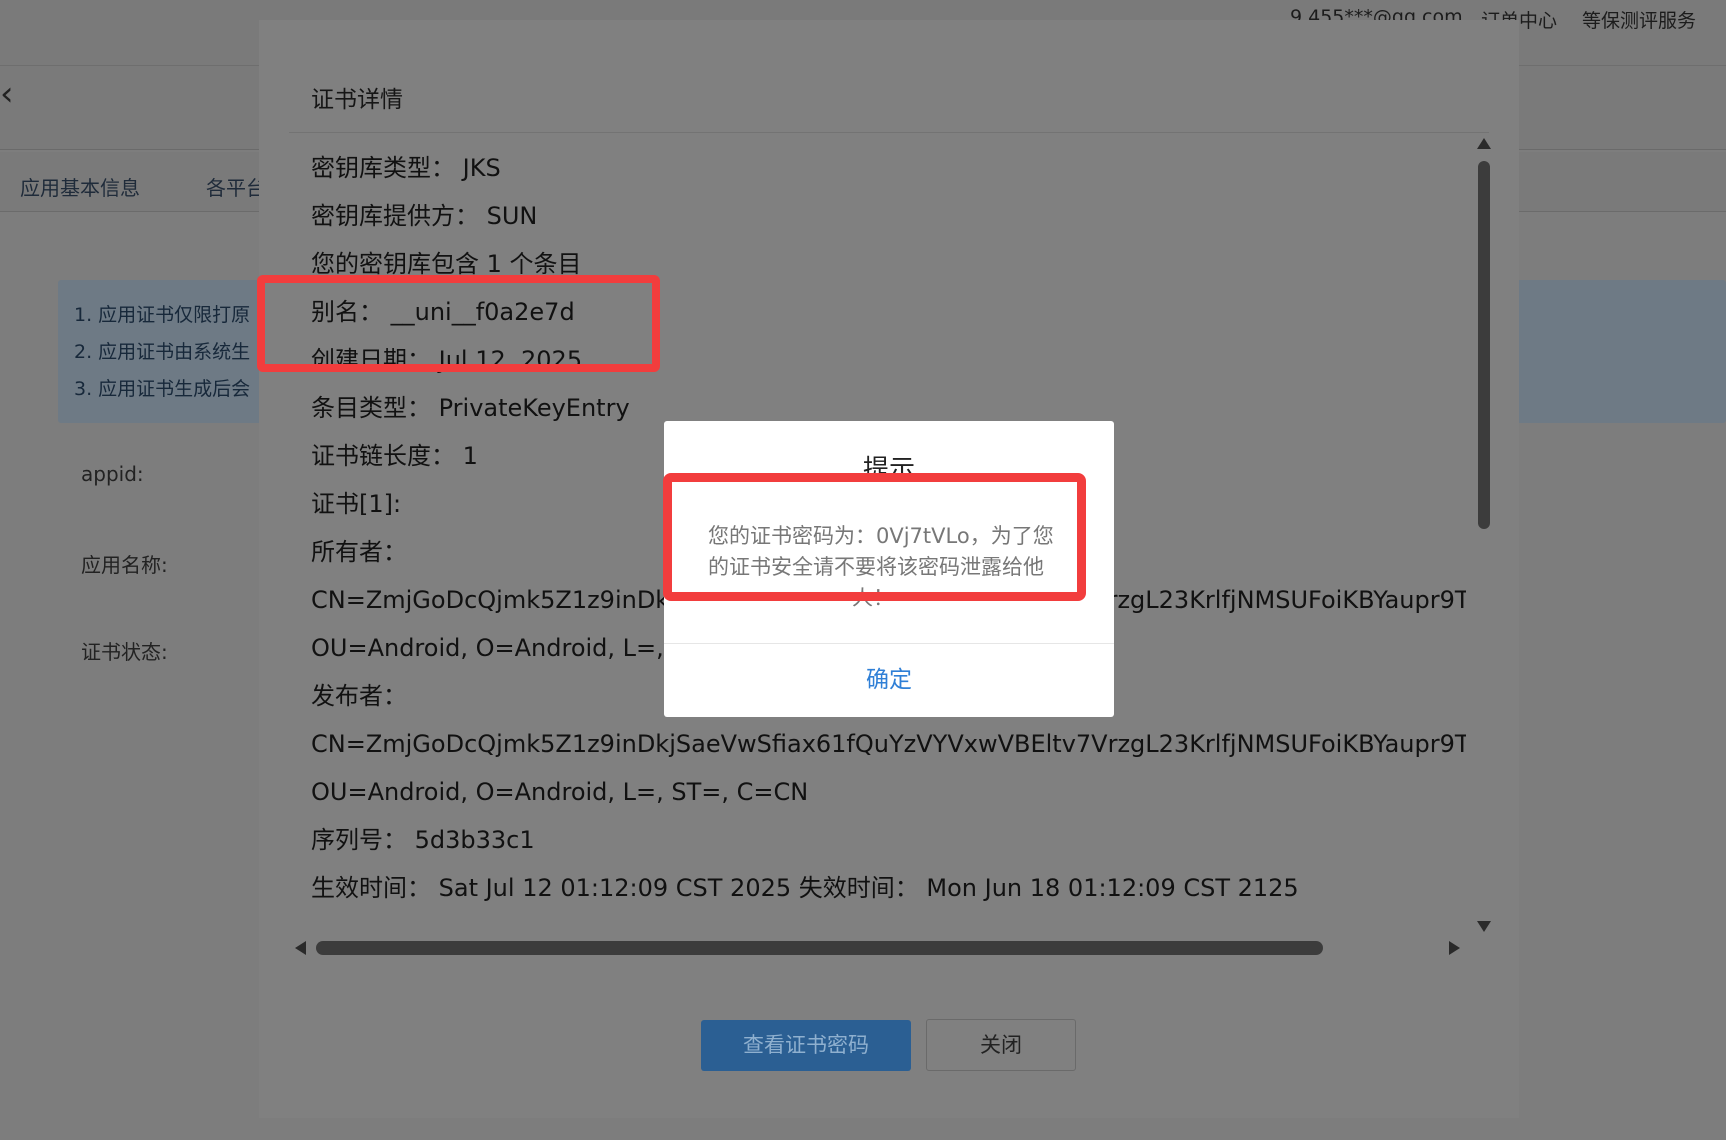 Image resolution: width=1726 pixels, height=1140 pixels. I want to click on tab-platforms: 各平台, so click(236, 186).